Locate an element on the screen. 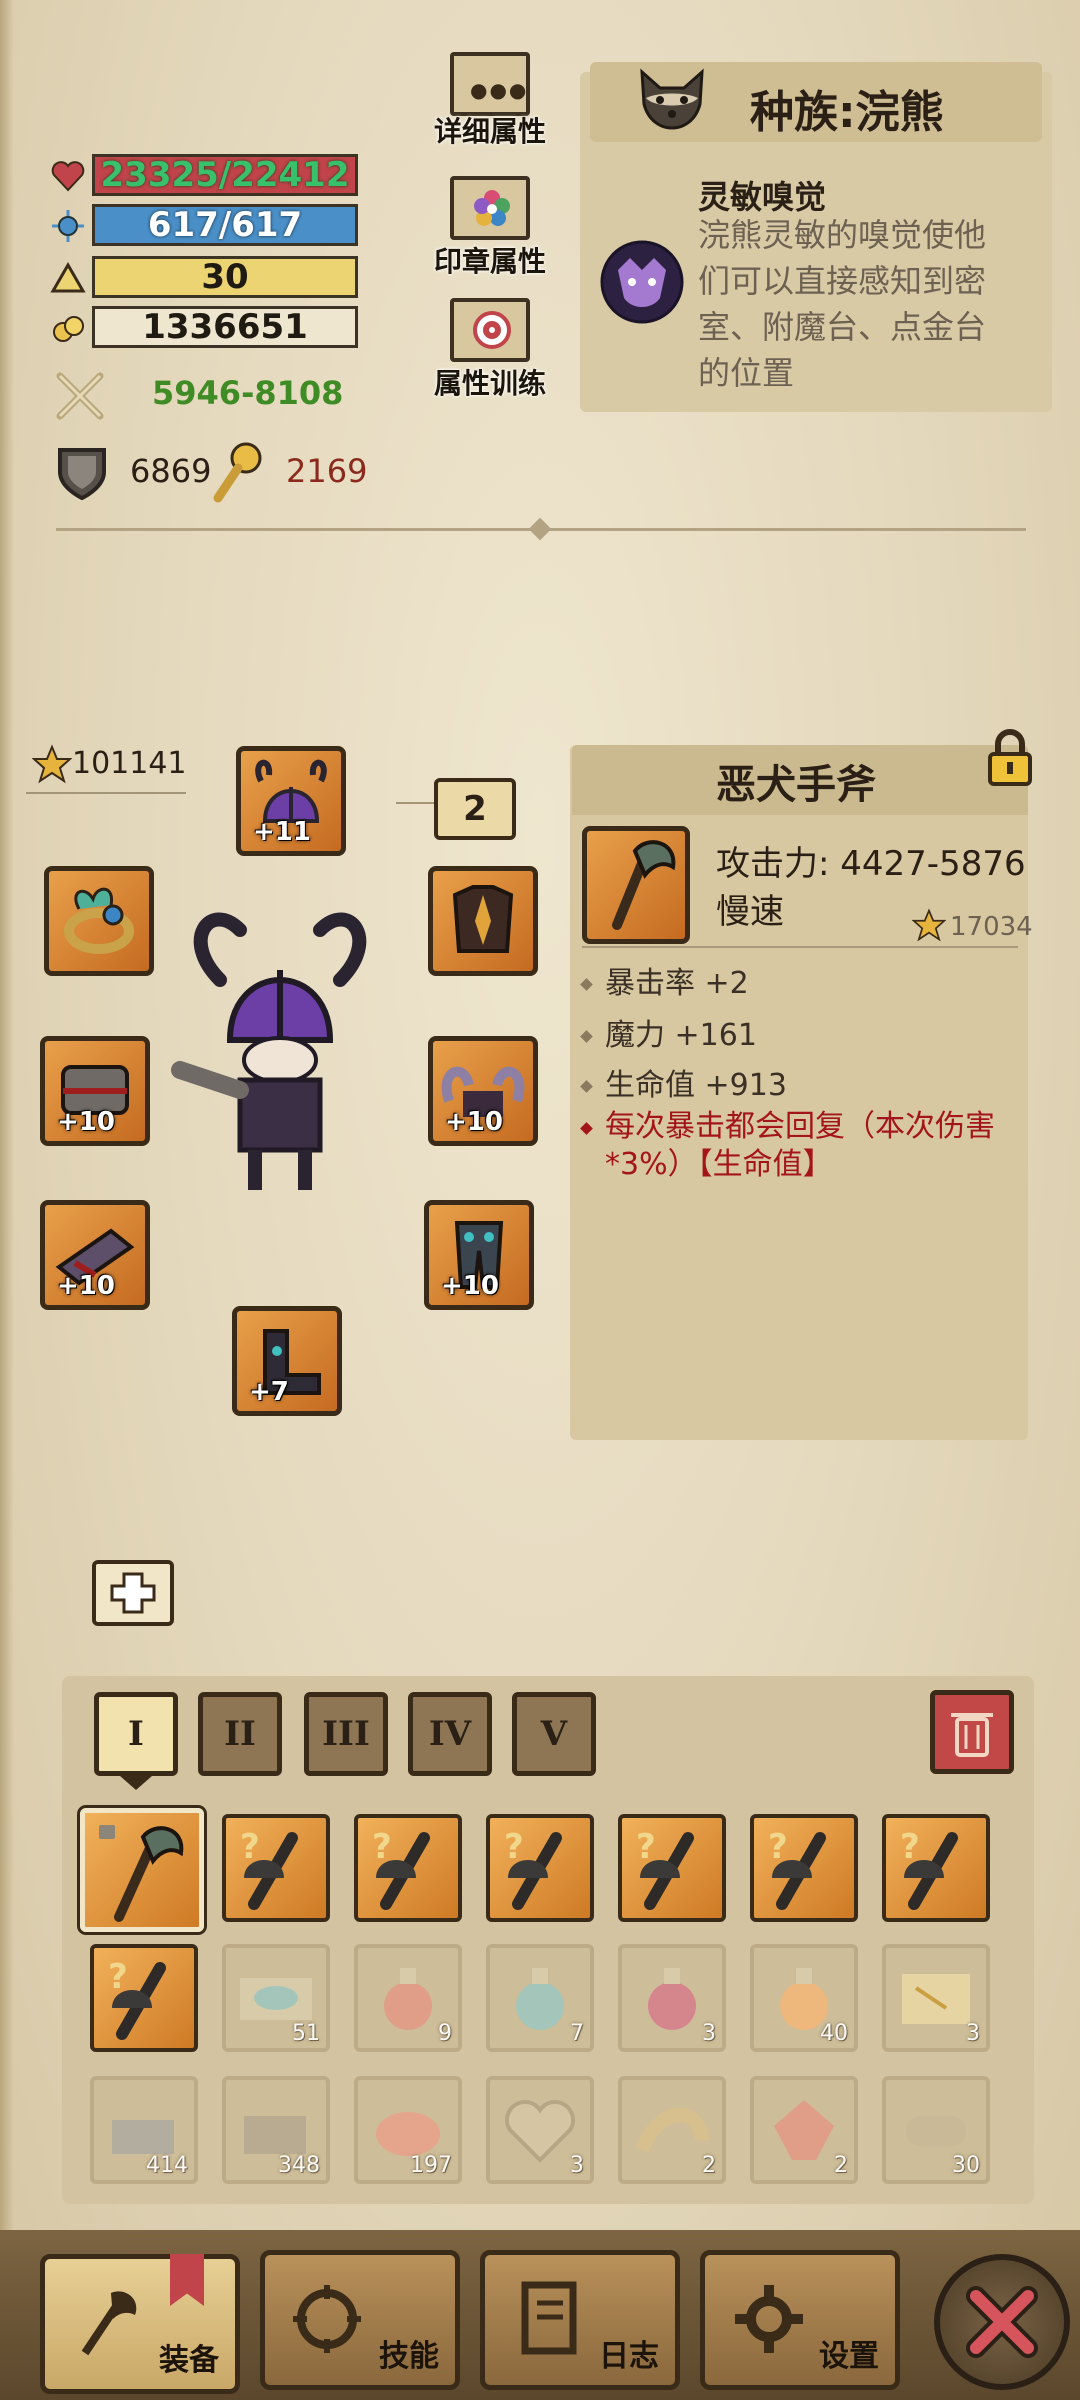 This screenshot has width=1080, height=2400. inventory-slot-material: 30 is located at coordinates (936, 2130).